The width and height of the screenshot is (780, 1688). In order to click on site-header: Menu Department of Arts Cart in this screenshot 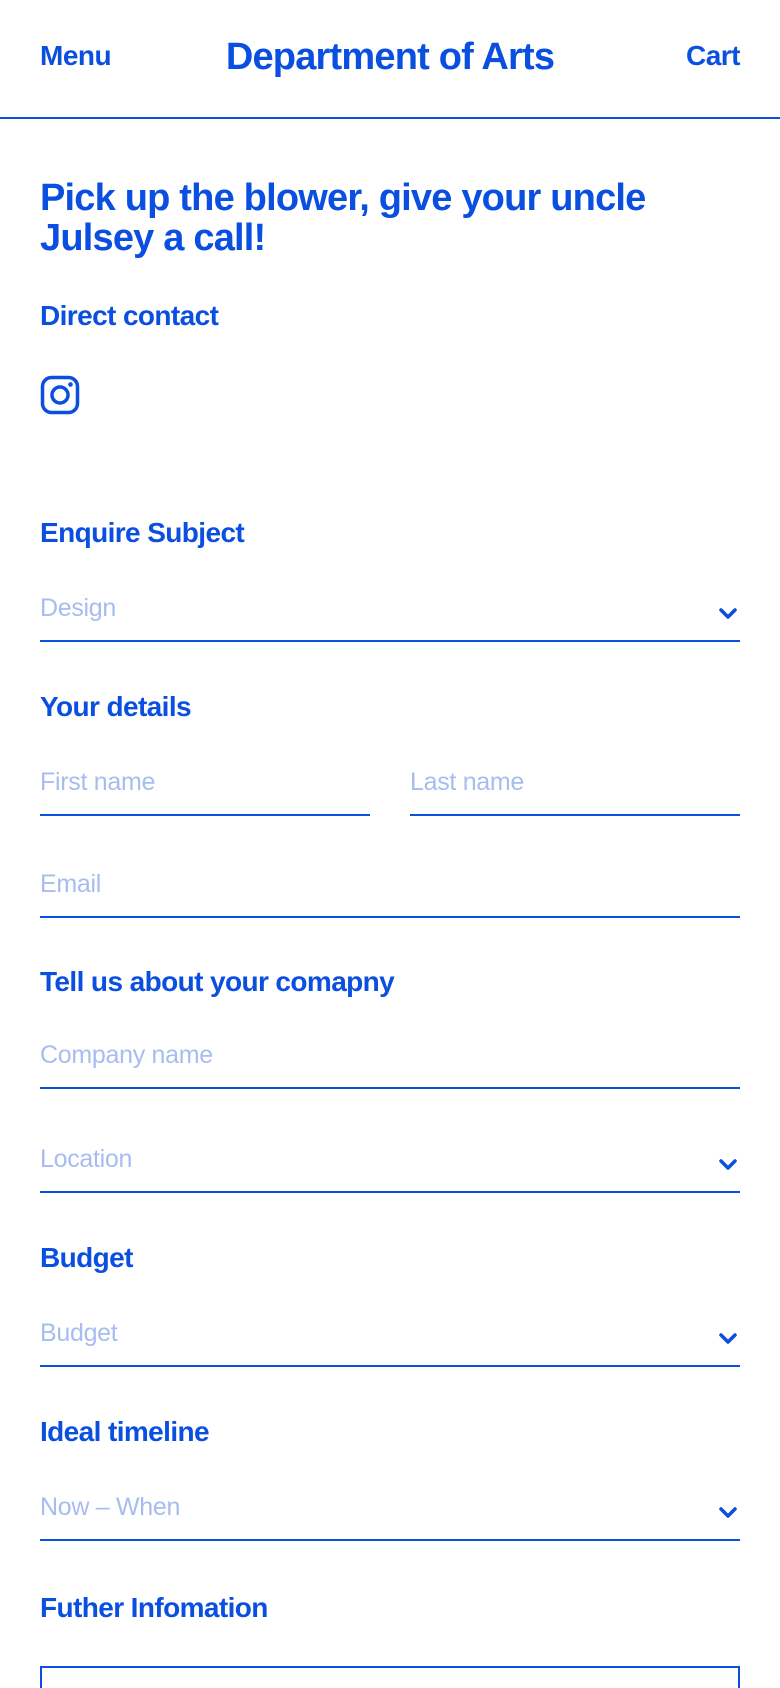, I will do `click(390, 59)`.